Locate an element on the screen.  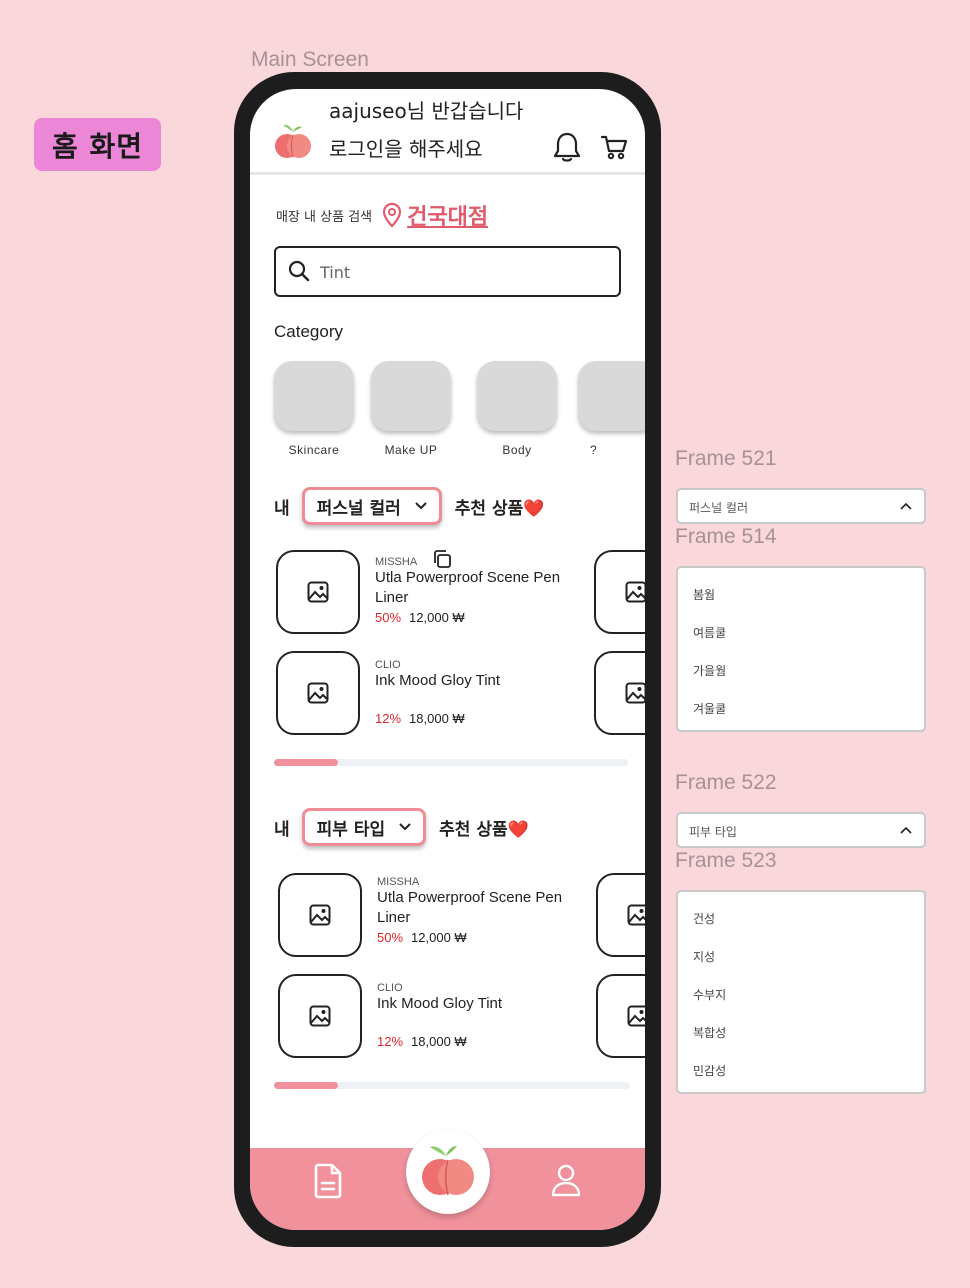
category-skincare: Skincare is located at coordinates (314, 409).